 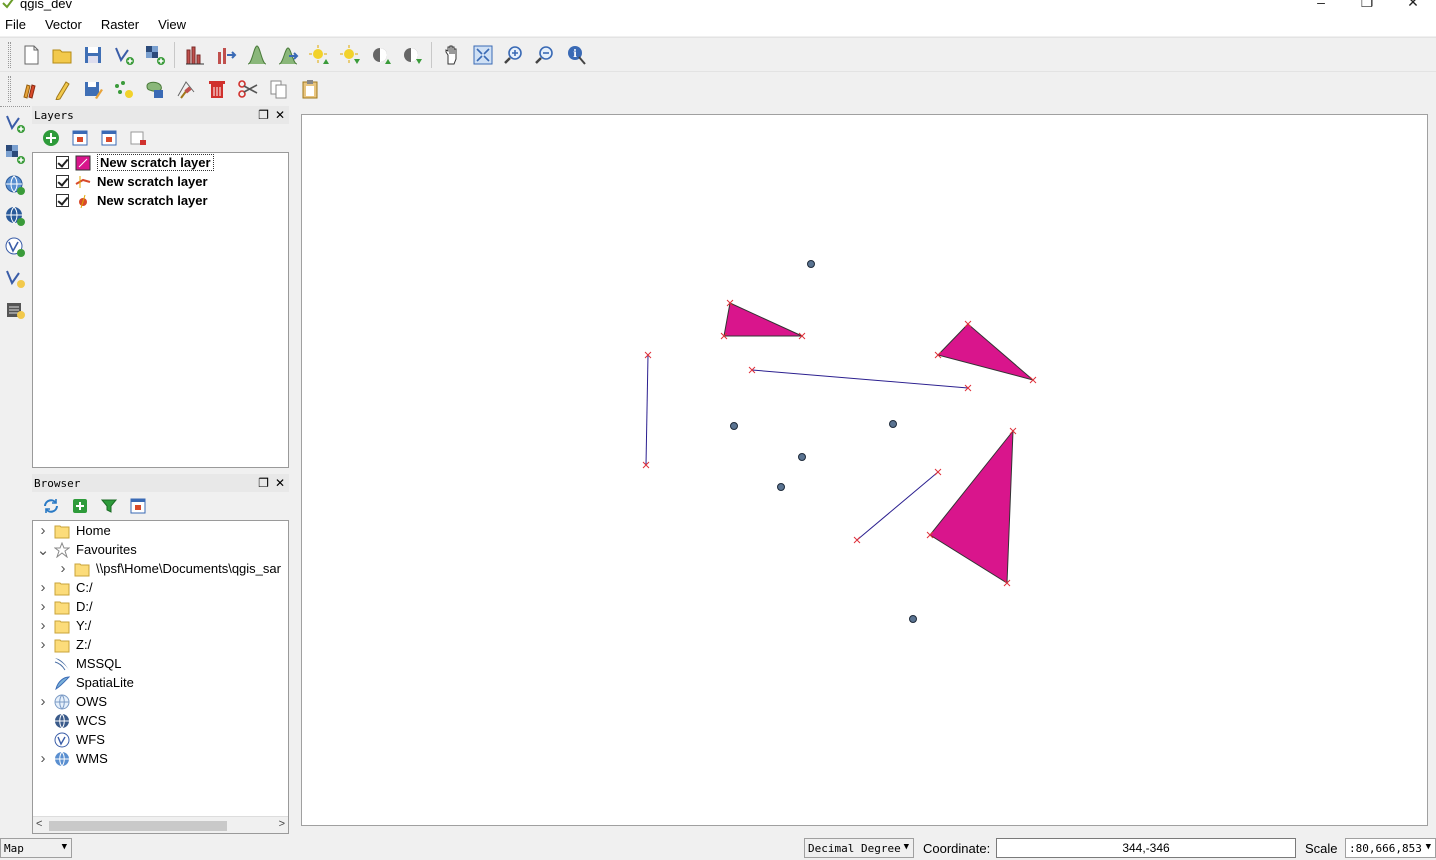 I want to click on collapse-all-browser-button, so click(x=137, y=506).